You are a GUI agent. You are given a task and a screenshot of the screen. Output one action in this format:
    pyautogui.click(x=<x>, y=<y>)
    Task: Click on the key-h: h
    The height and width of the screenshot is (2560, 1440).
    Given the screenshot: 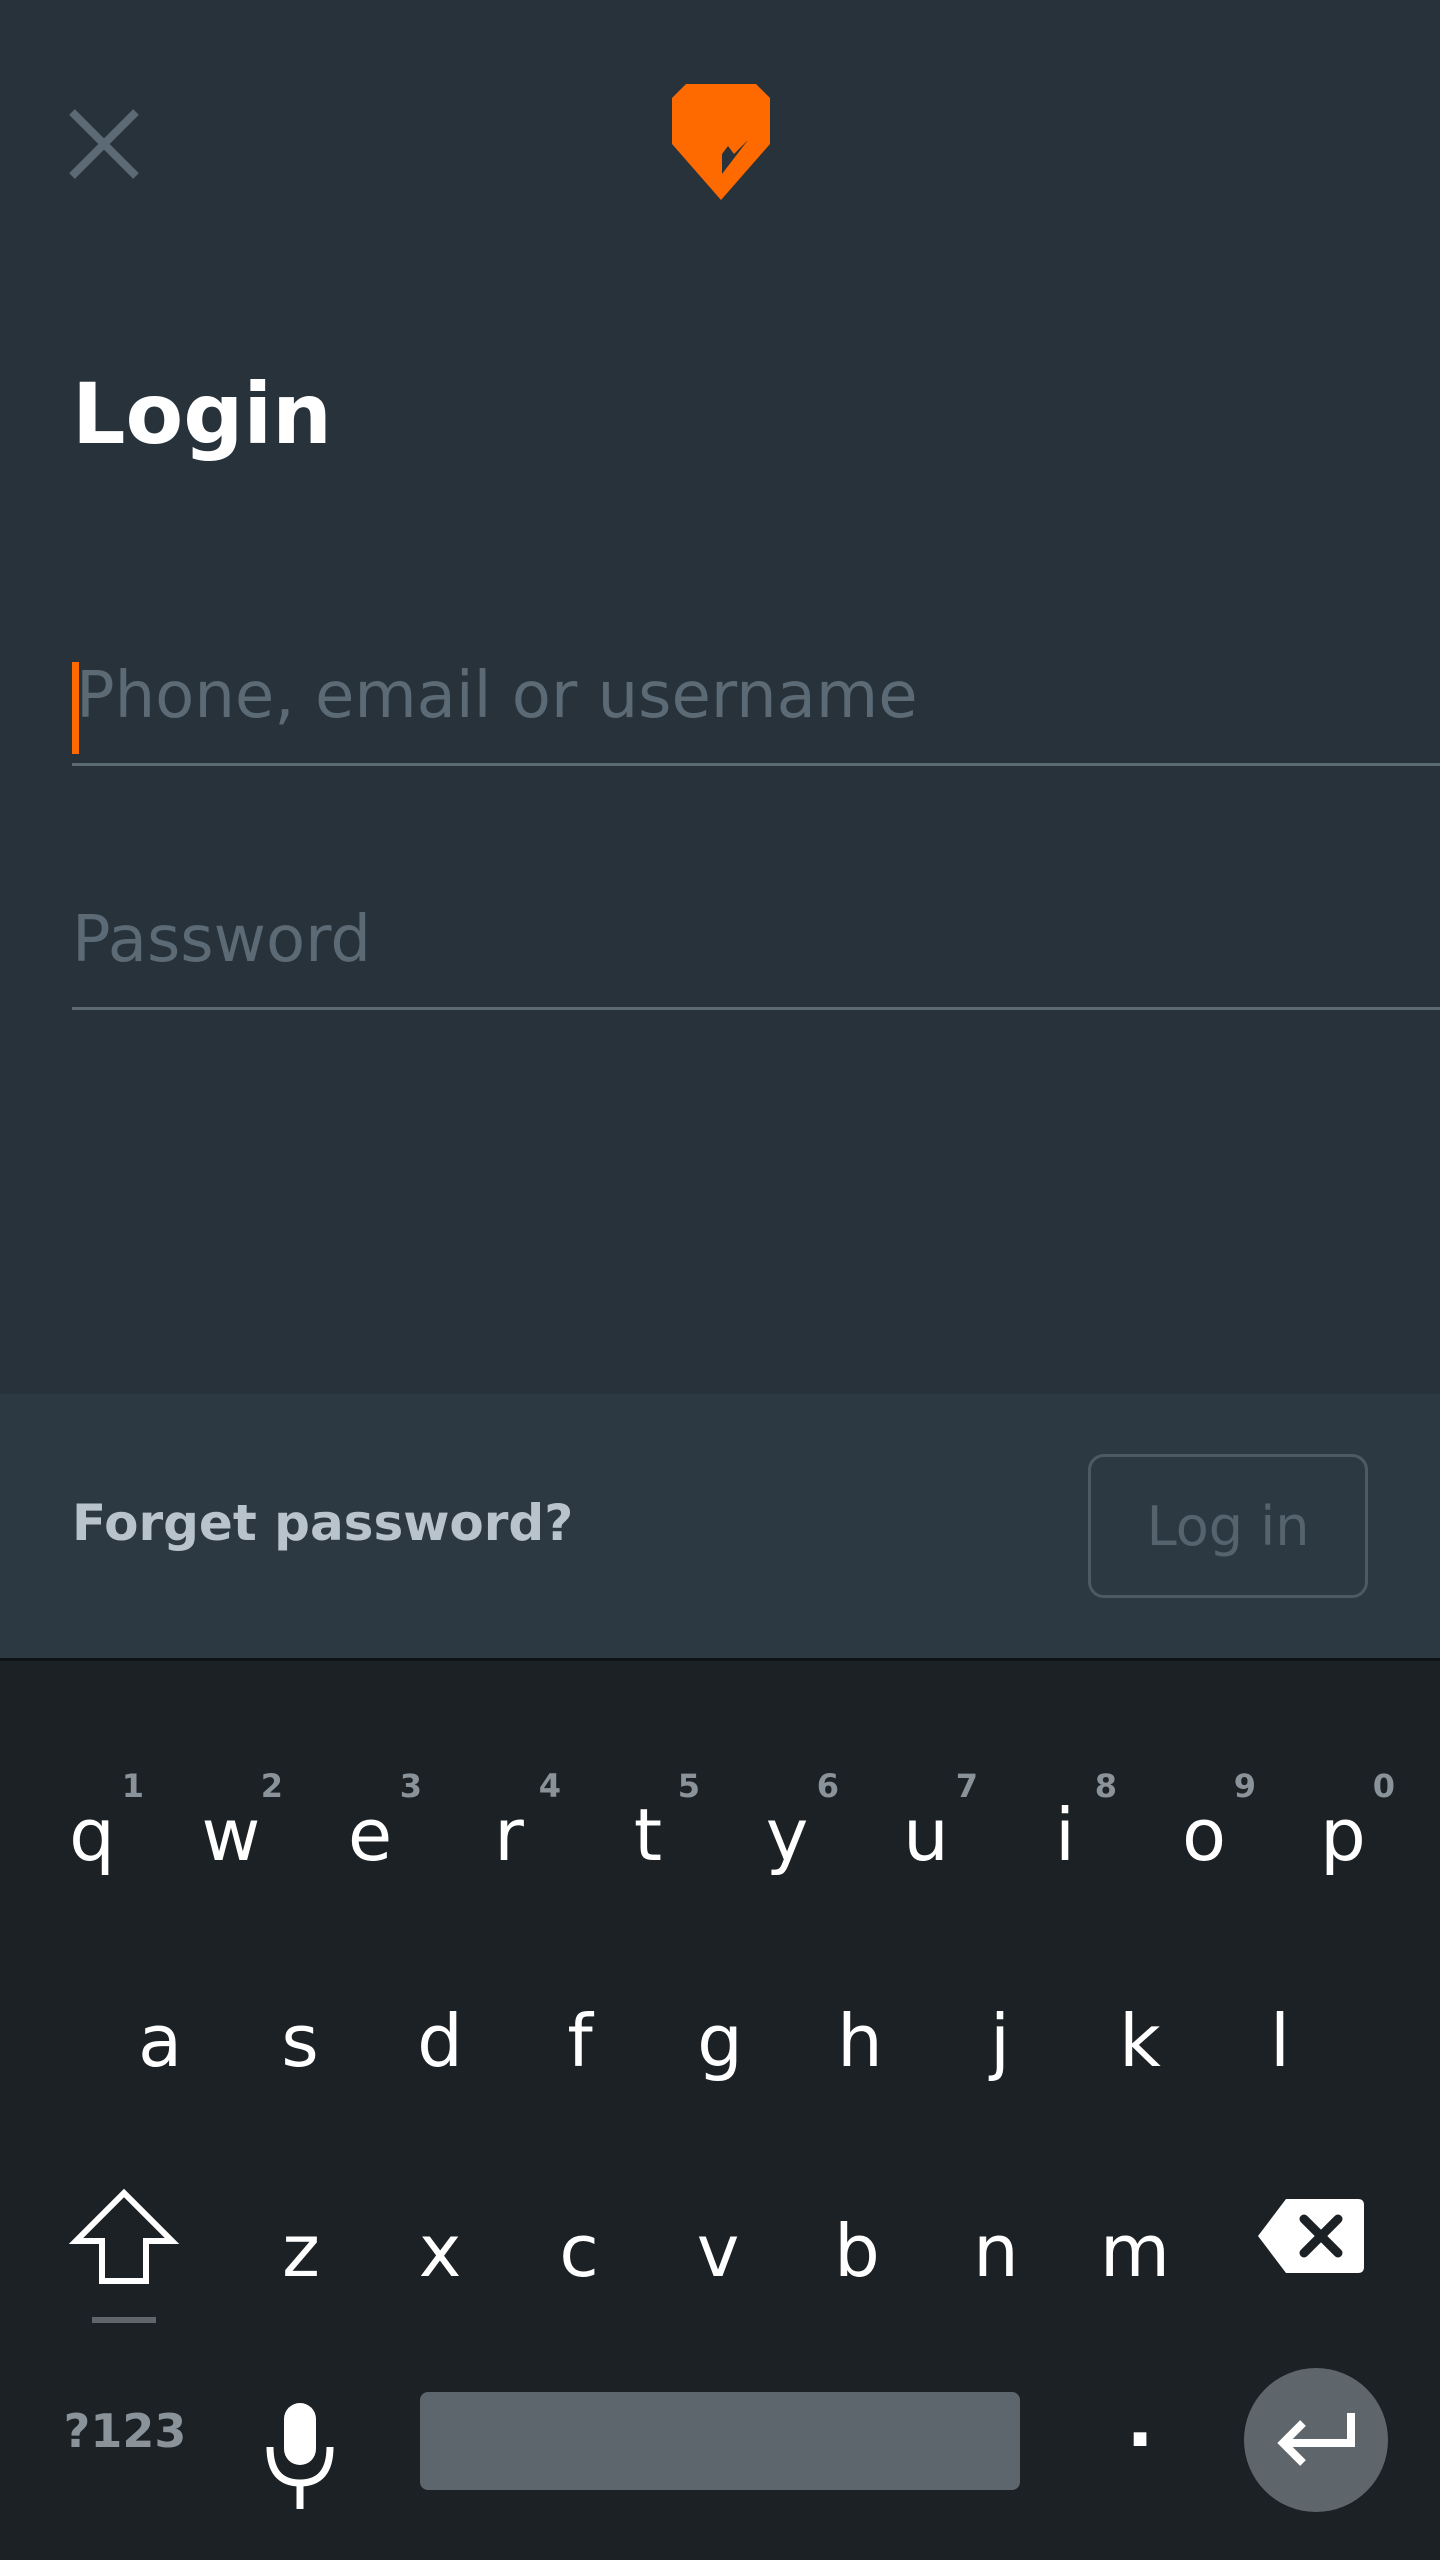 What is the action you would take?
    pyautogui.click(x=860, y=2041)
    